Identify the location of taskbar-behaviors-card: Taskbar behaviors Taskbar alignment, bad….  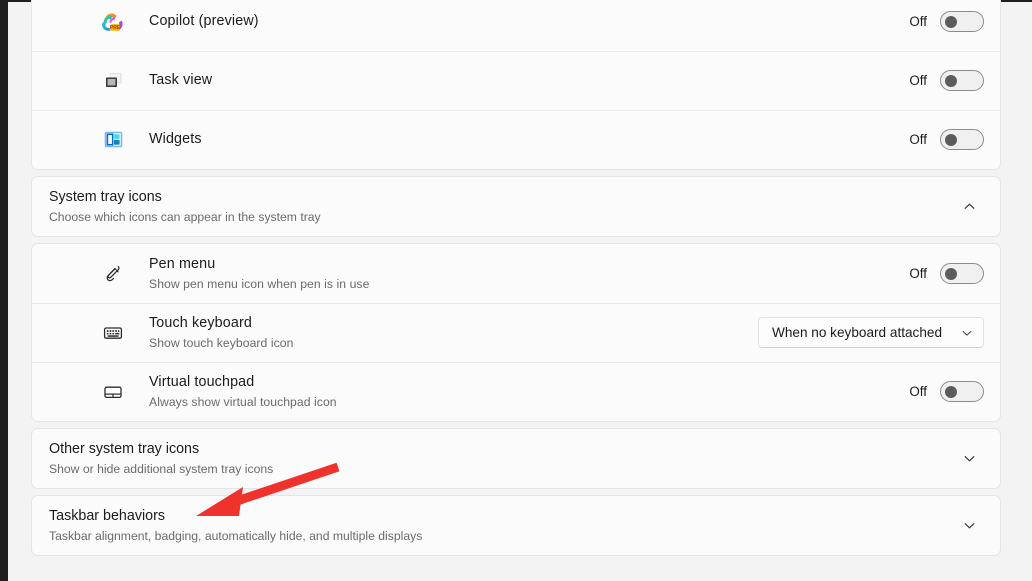
(516, 525).